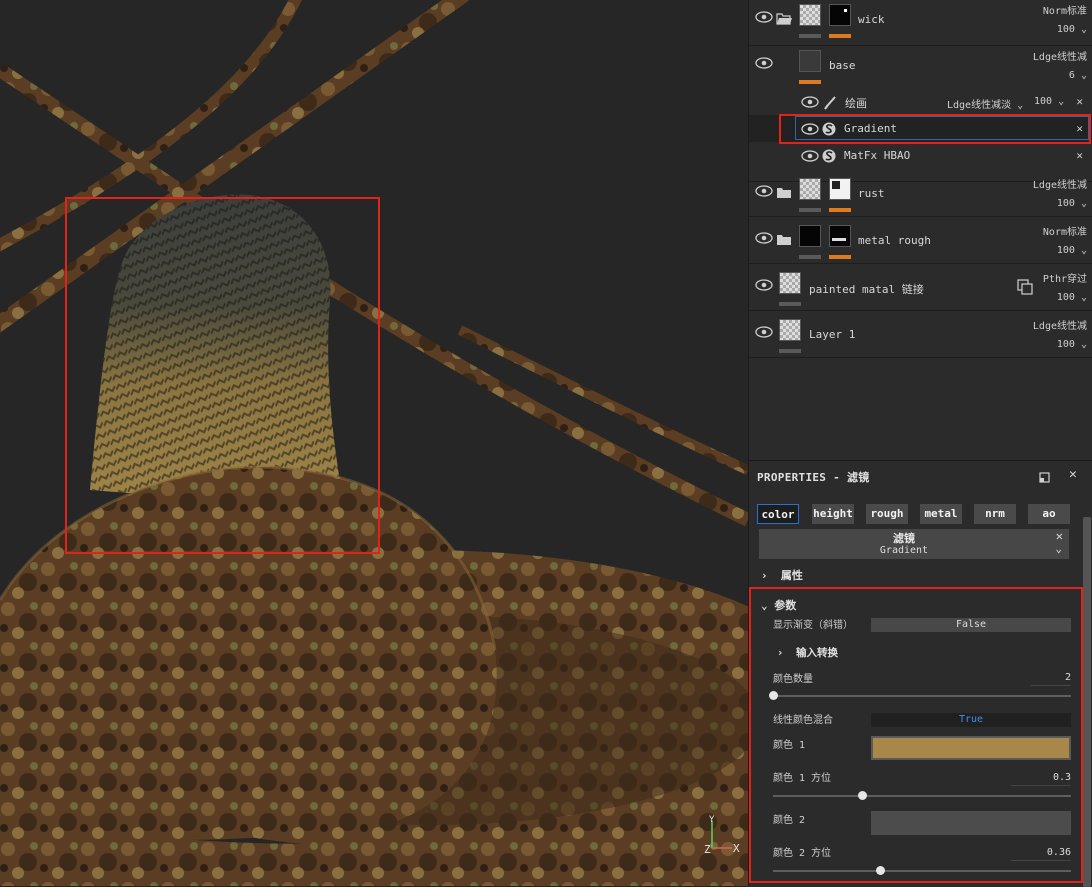  What do you see at coordinates (810, 257) in the screenshot?
I see `layer-color-bar` at bounding box center [810, 257].